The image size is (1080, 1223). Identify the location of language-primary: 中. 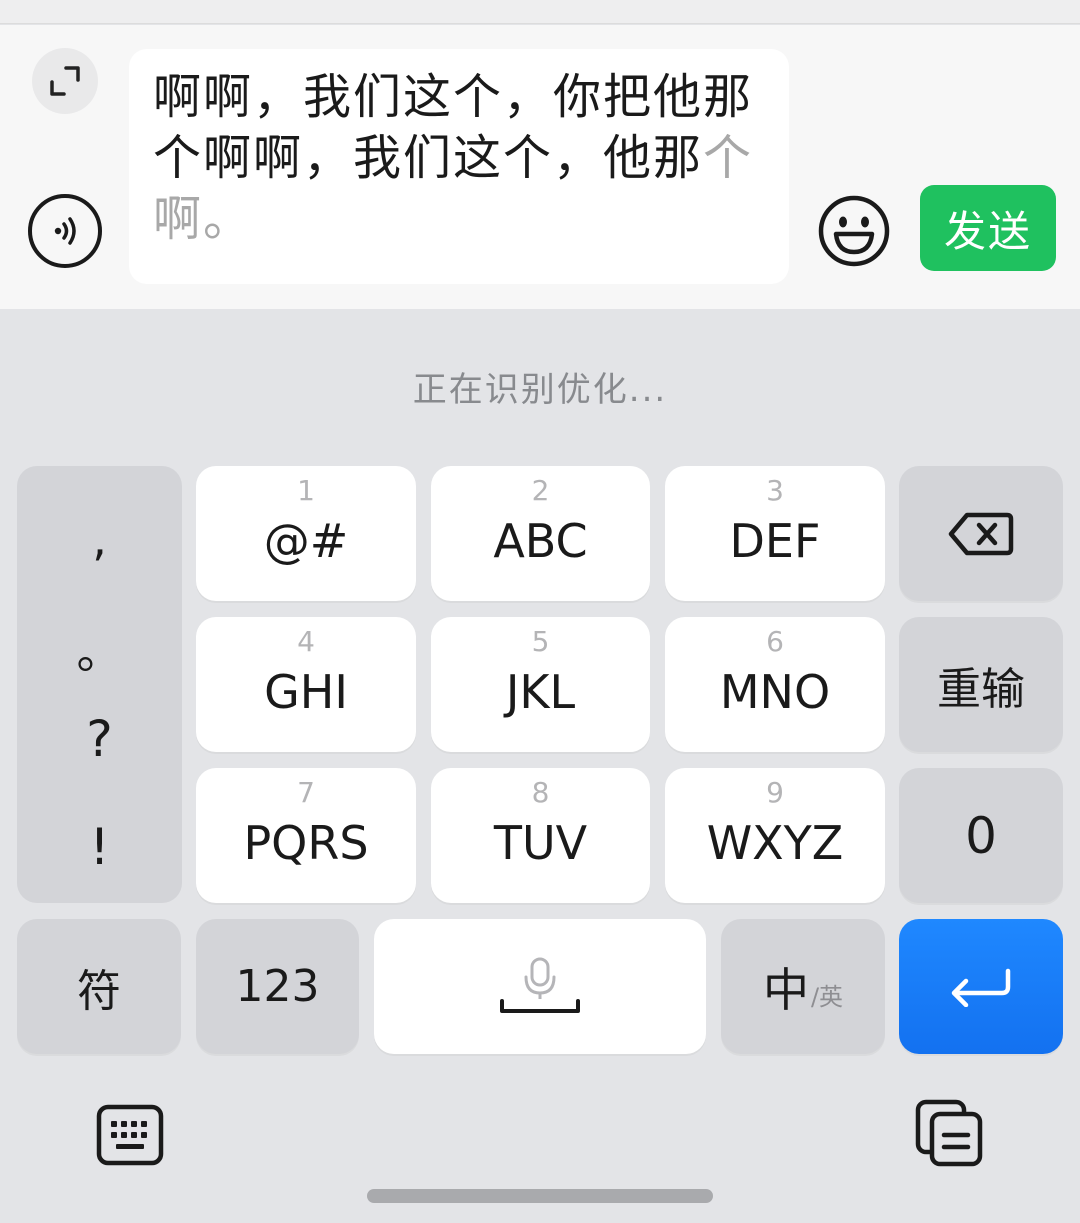
(785, 989).